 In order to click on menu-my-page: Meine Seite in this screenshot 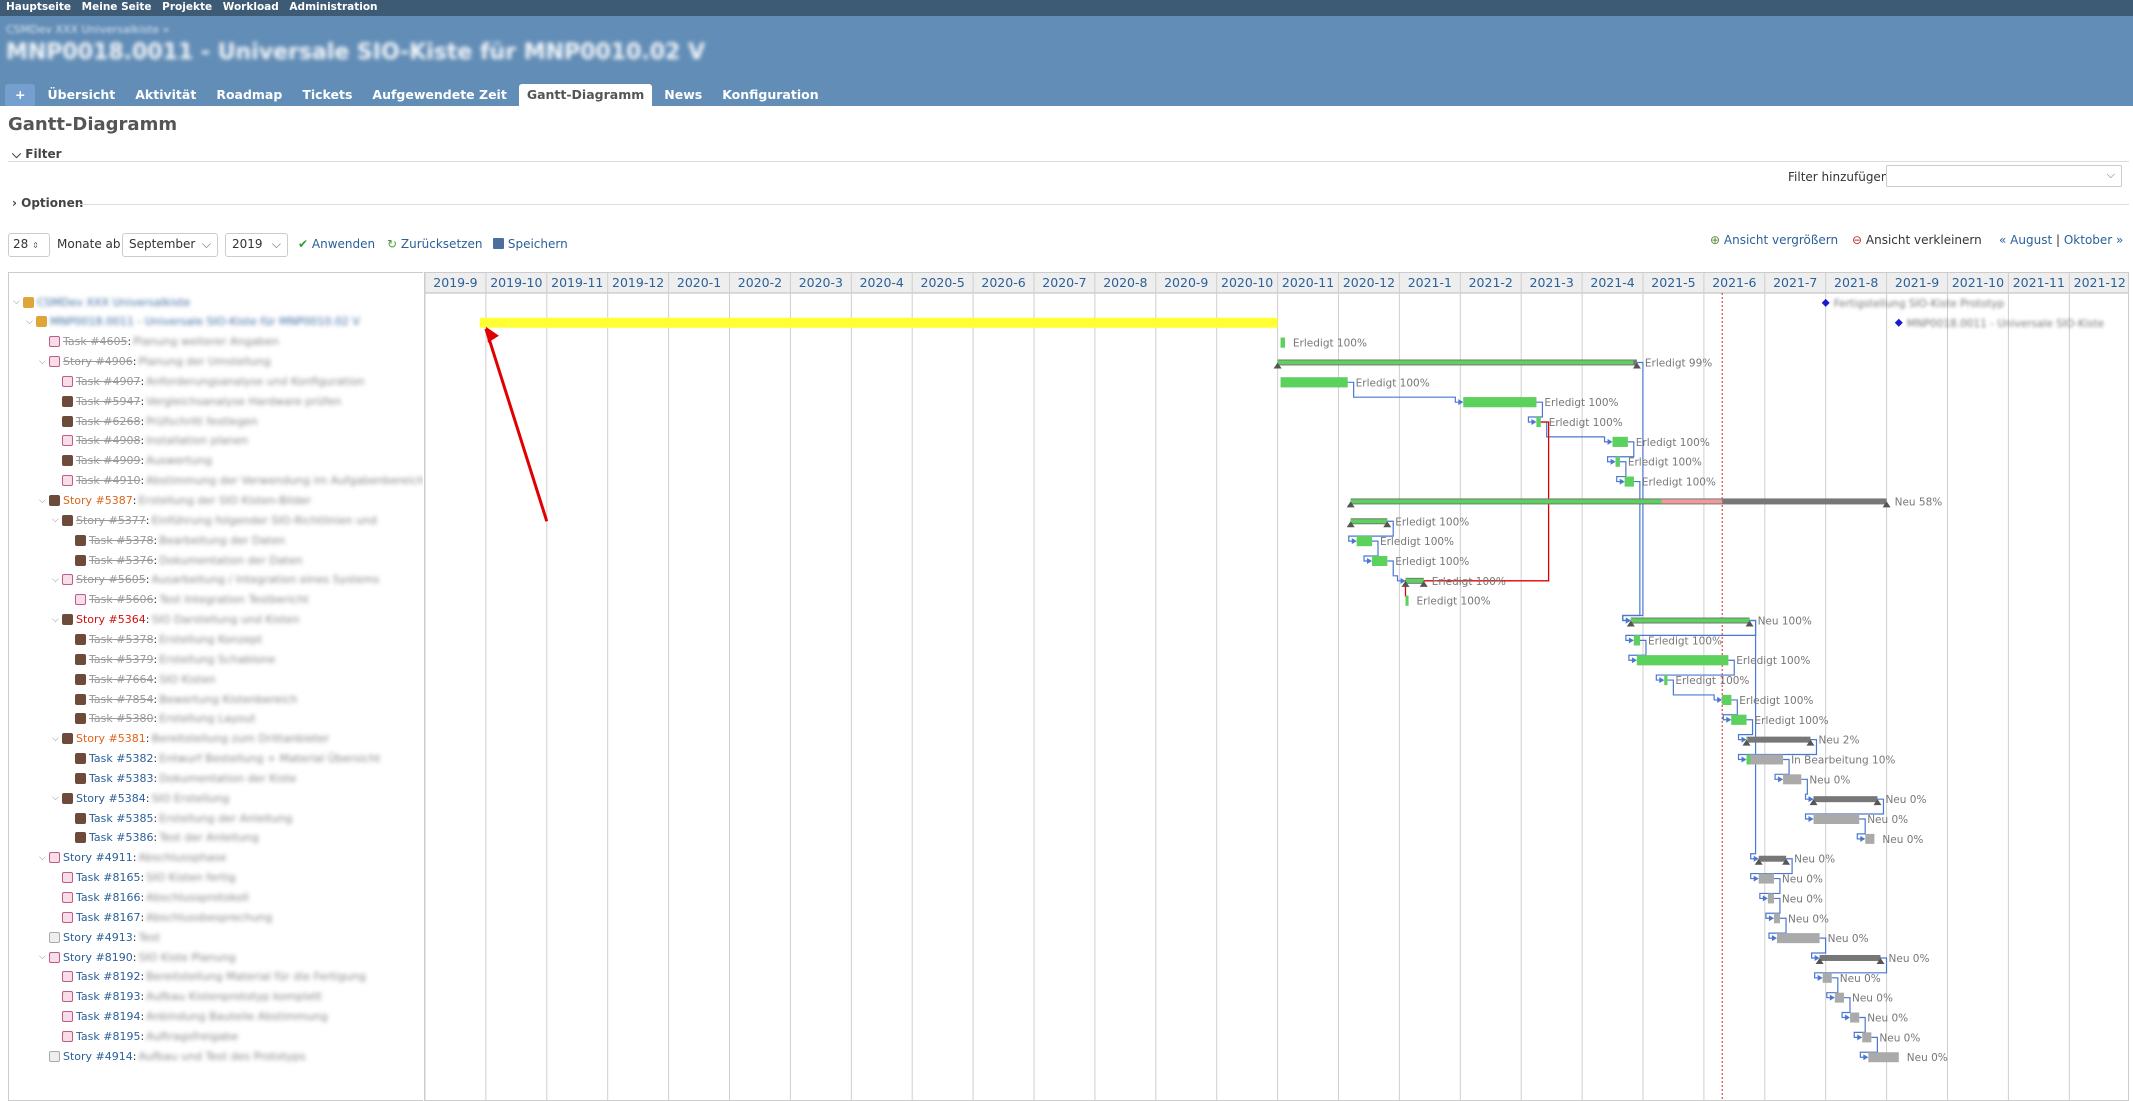, I will do `click(117, 7)`.